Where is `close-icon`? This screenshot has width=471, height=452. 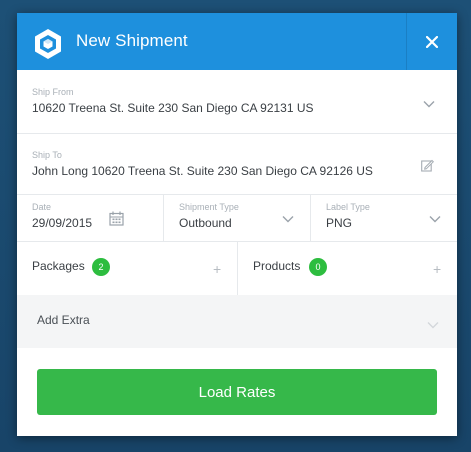
close-icon is located at coordinates (432, 41).